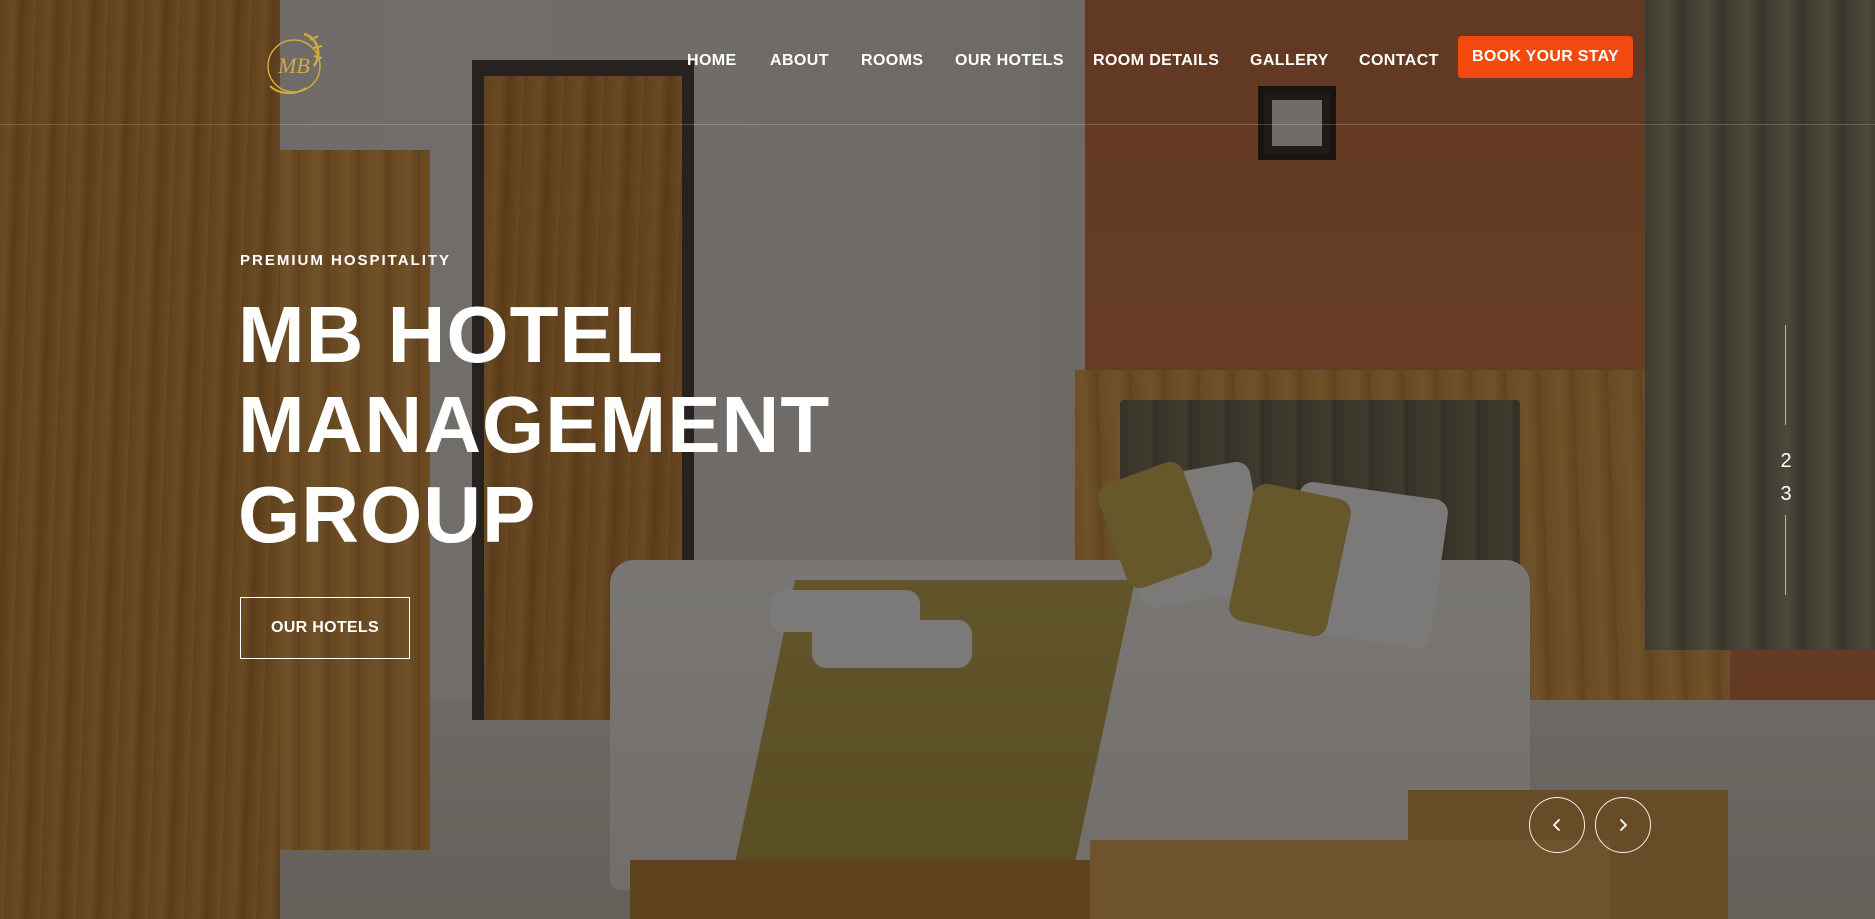 This screenshot has height=919, width=1875. I want to click on nav-room-details: ROOM DETAILS, so click(1156, 61).